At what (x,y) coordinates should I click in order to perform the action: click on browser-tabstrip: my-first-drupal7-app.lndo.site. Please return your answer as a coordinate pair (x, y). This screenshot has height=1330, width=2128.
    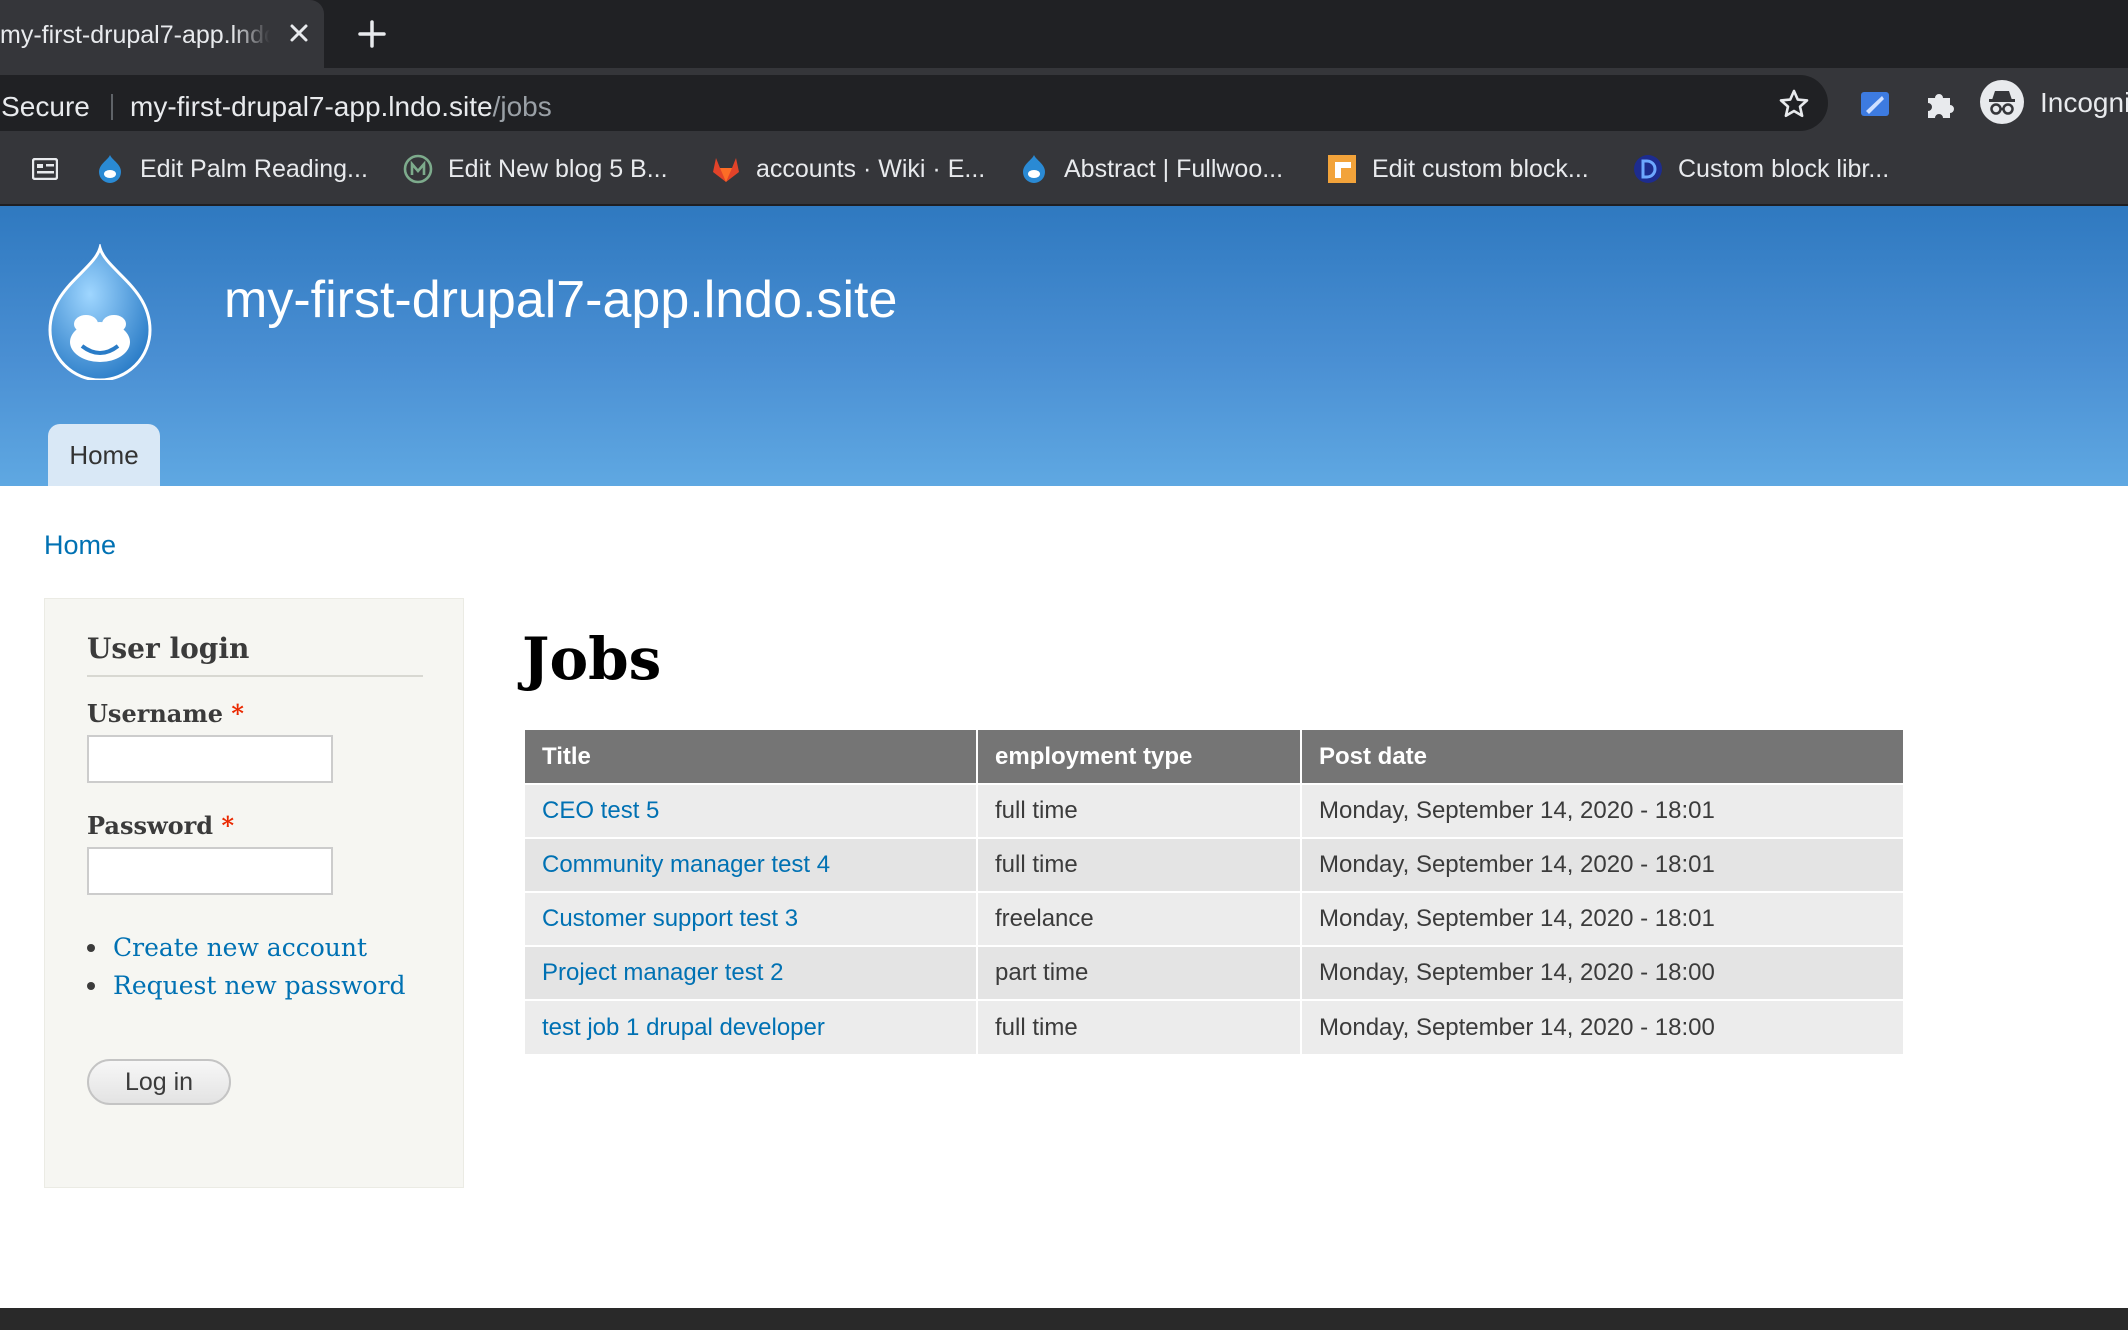
    Looking at the image, I should click on (1064, 34).